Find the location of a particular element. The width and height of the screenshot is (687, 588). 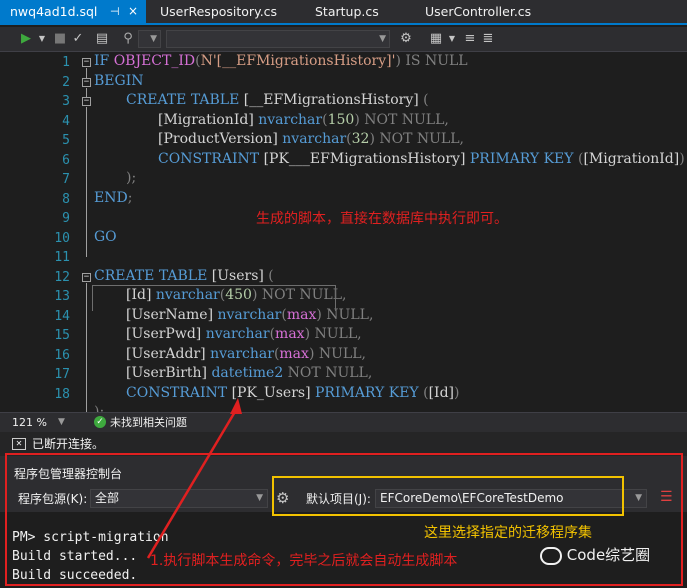

watermark-text: Code综艺圈 is located at coordinates (608, 555).